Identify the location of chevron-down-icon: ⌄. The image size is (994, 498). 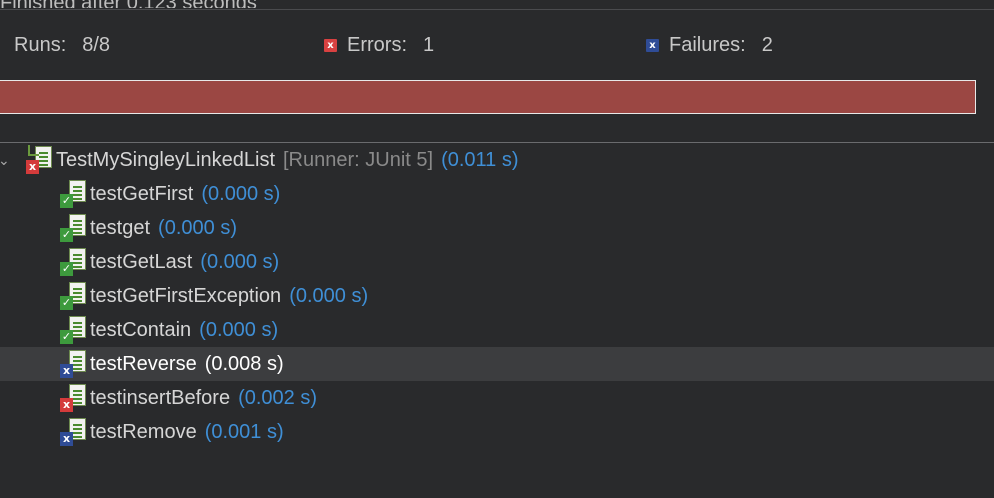
(5, 160).